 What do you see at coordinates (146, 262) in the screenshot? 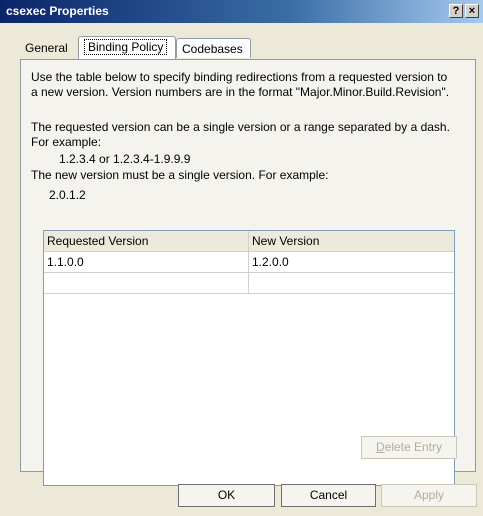
I see `table-cell-requested-version: 1.1.0.0` at bounding box center [146, 262].